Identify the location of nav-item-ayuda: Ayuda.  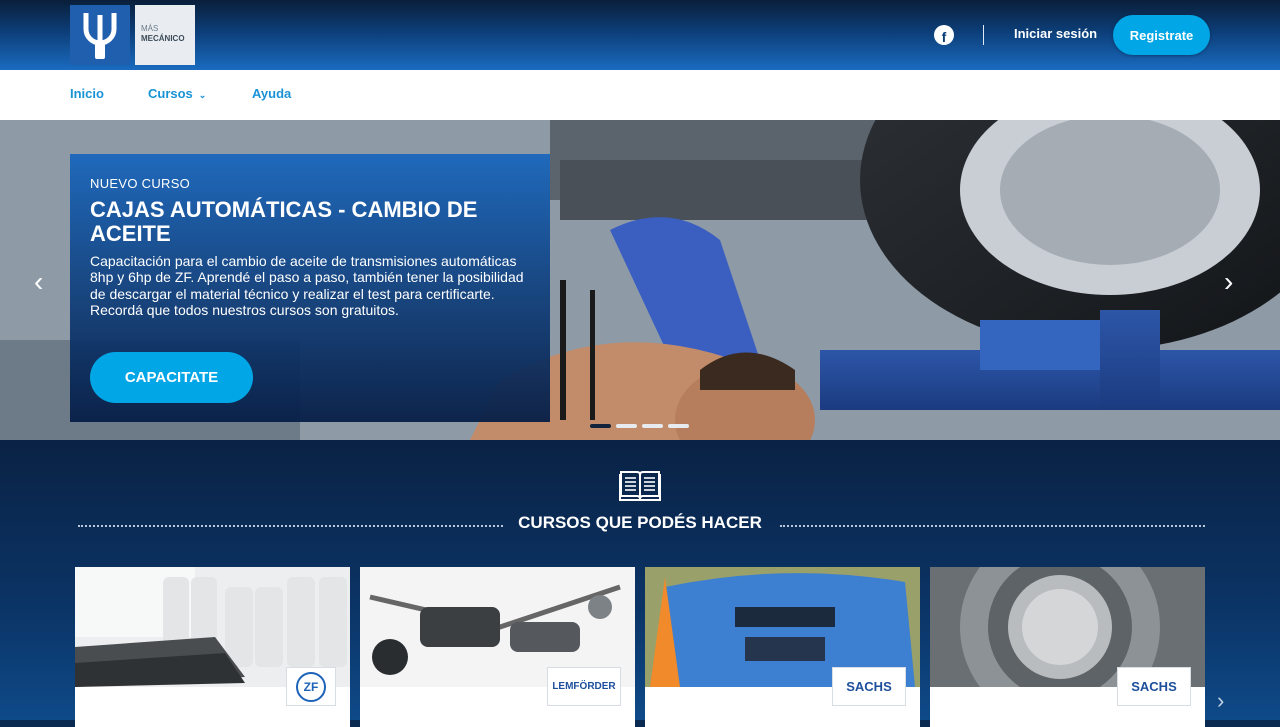
(271, 93).